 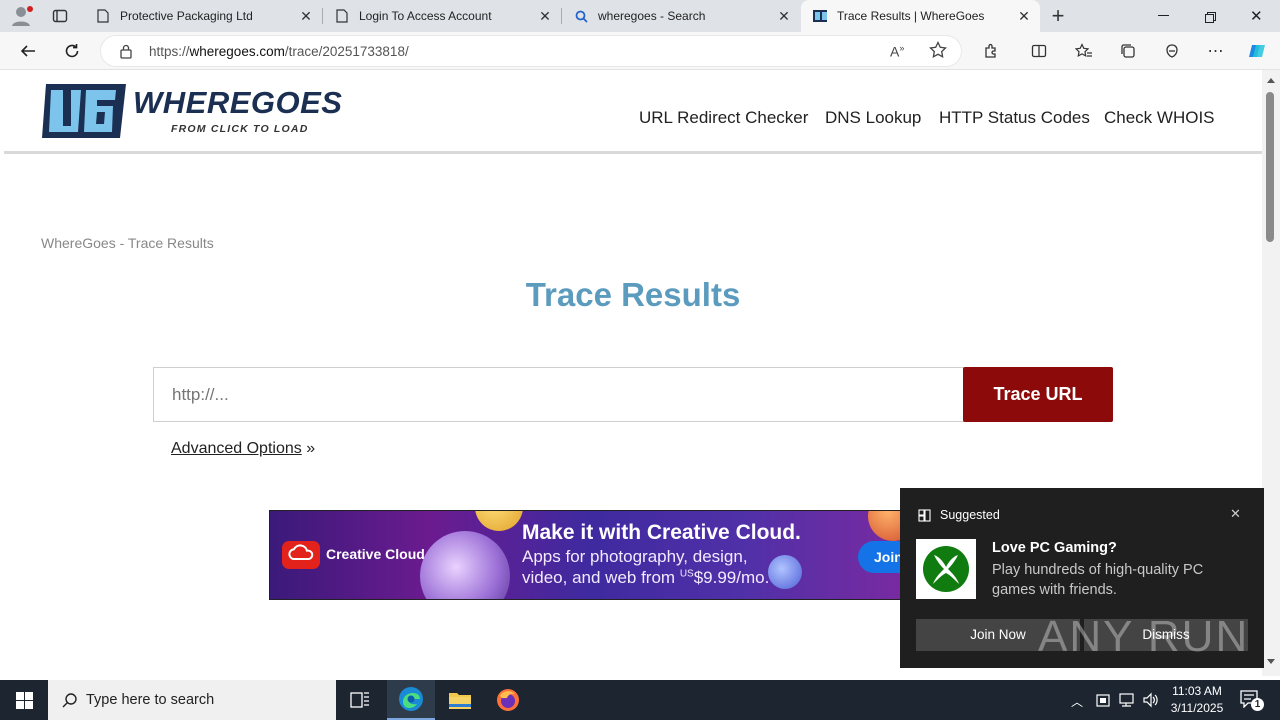 What do you see at coordinates (635, 556) in the screenshot?
I see `ad-body-line1: Apps for photography, design,` at bounding box center [635, 556].